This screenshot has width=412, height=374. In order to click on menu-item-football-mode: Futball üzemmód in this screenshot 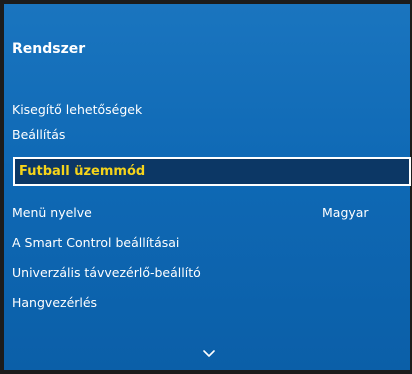, I will do `click(212, 171)`.